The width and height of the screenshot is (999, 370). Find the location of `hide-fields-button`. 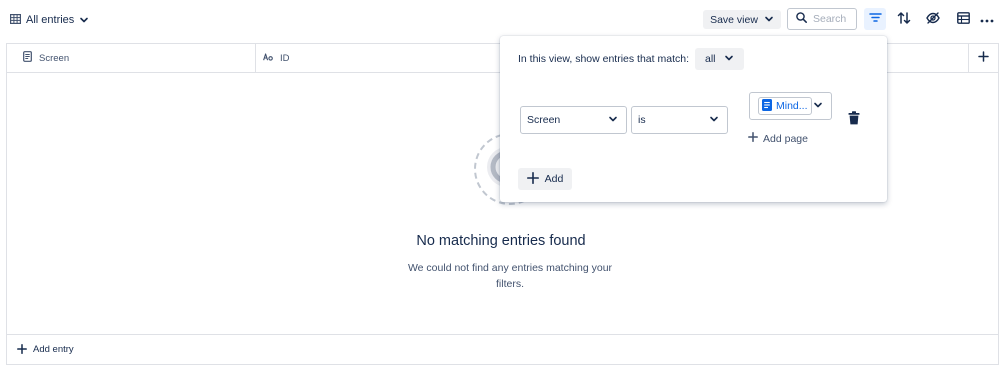

hide-fields-button is located at coordinates (933, 19).